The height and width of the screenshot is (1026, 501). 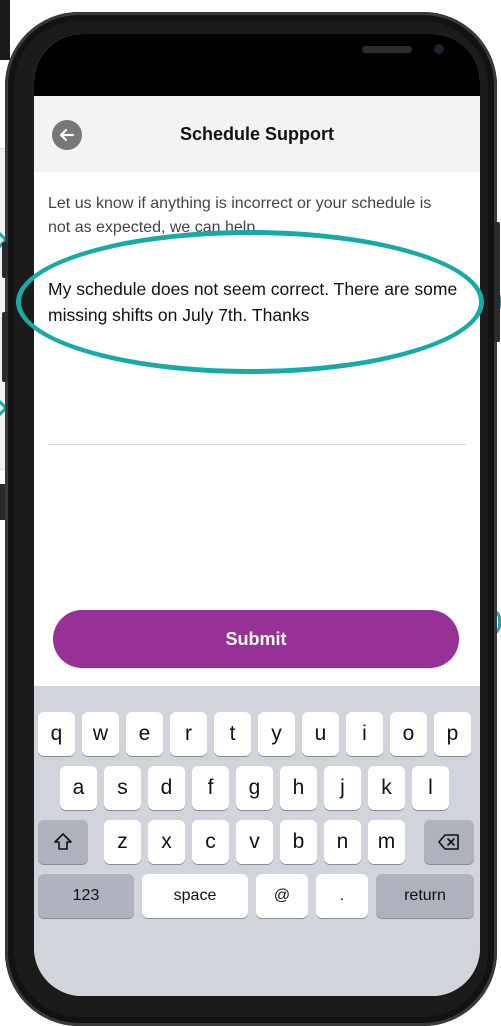 What do you see at coordinates (430, 788) in the screenshot?
I see `key-l: l` at bounding box center [430, 788].